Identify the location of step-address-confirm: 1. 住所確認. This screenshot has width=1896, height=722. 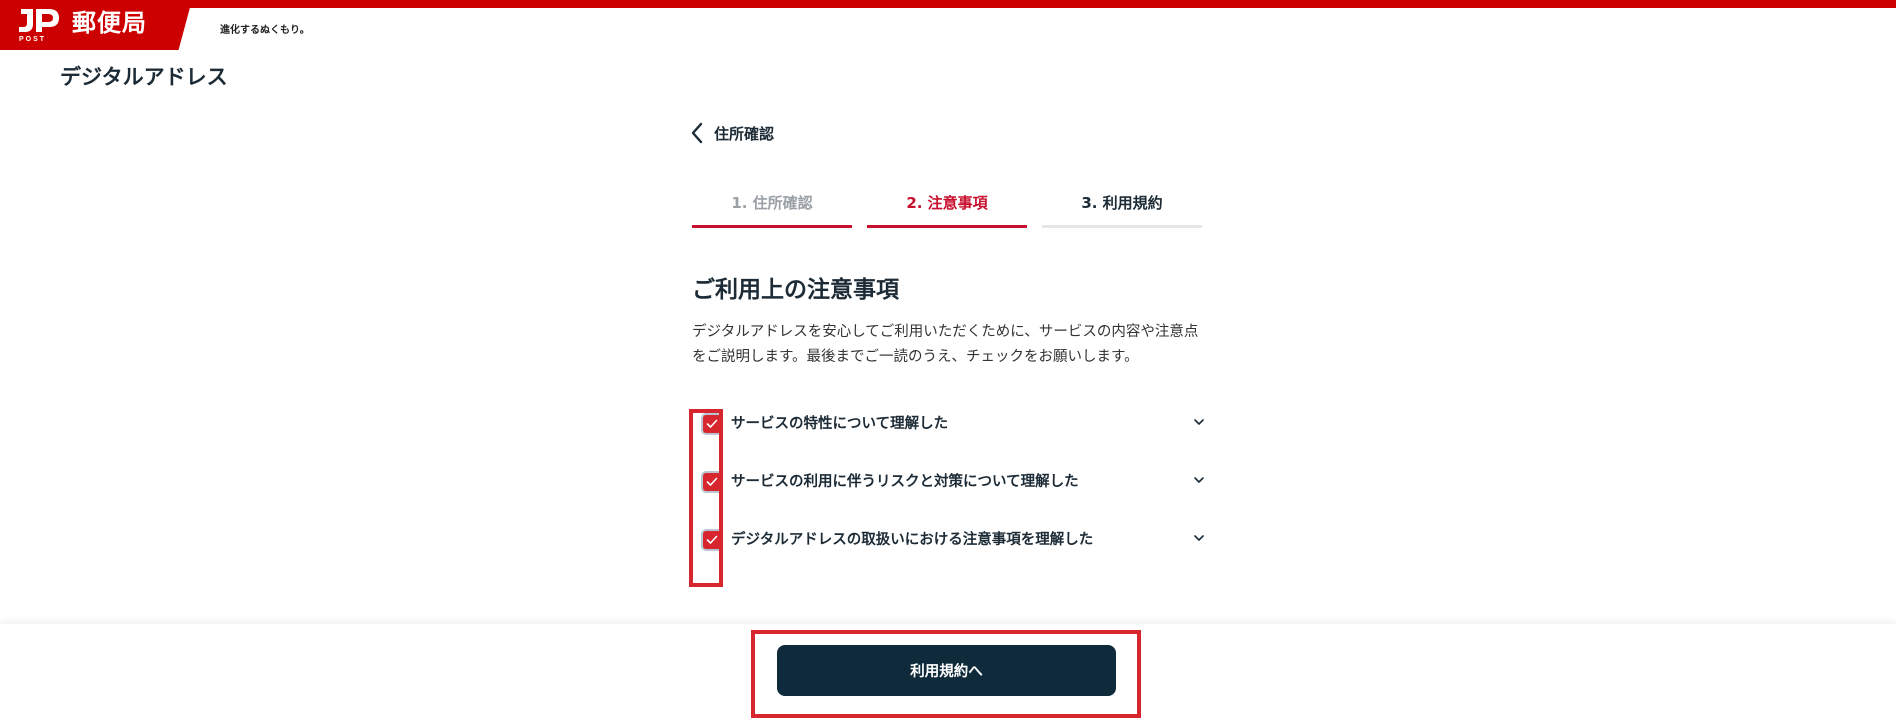
(772, 209).